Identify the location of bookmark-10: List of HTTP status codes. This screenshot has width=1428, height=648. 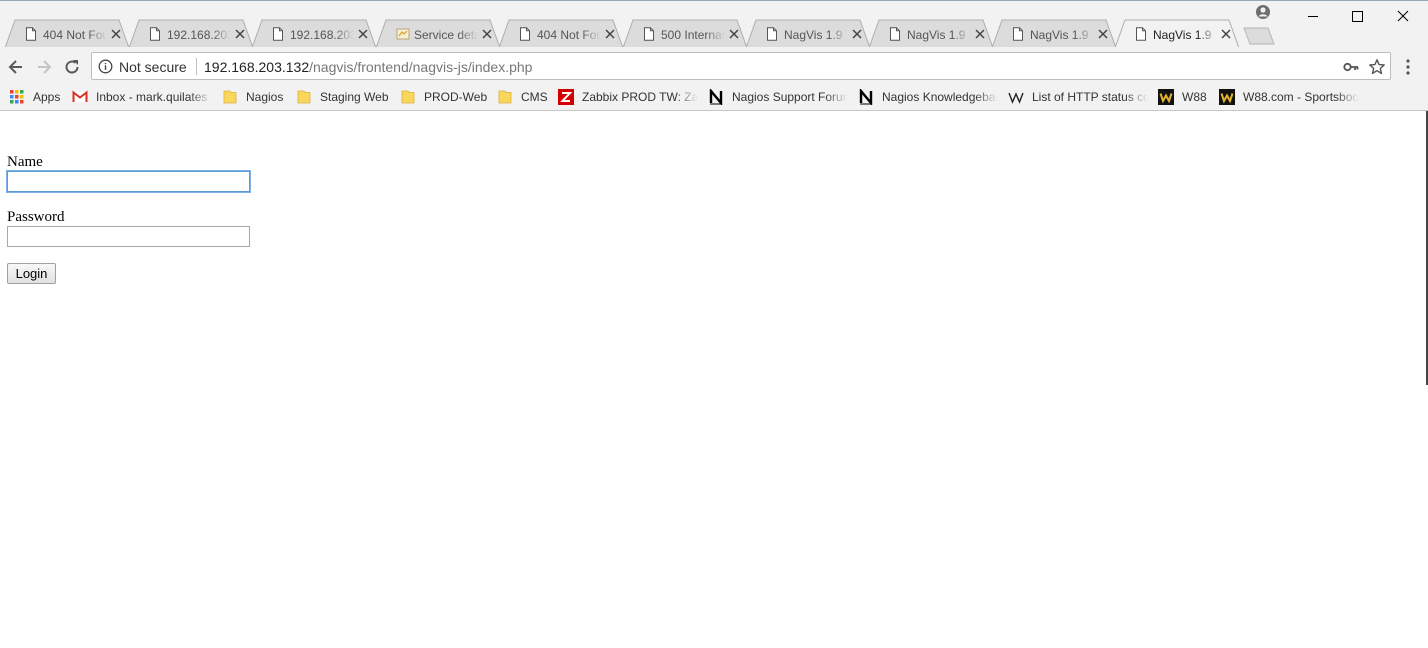
(1078, 97).